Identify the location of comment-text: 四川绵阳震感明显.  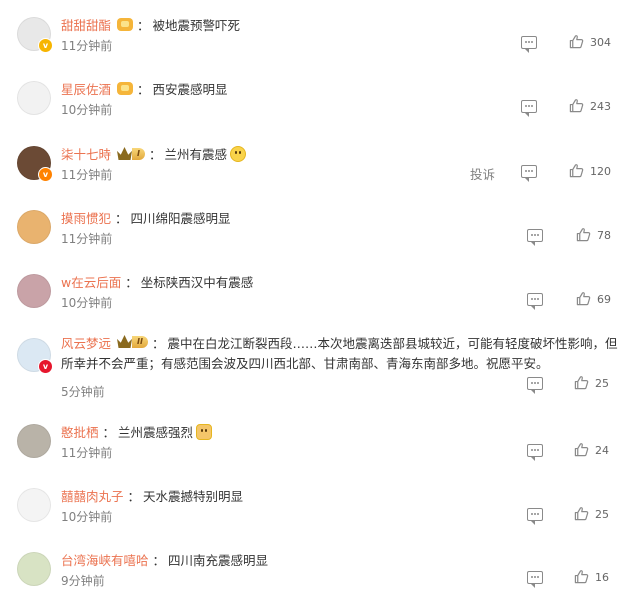
(180, 218).